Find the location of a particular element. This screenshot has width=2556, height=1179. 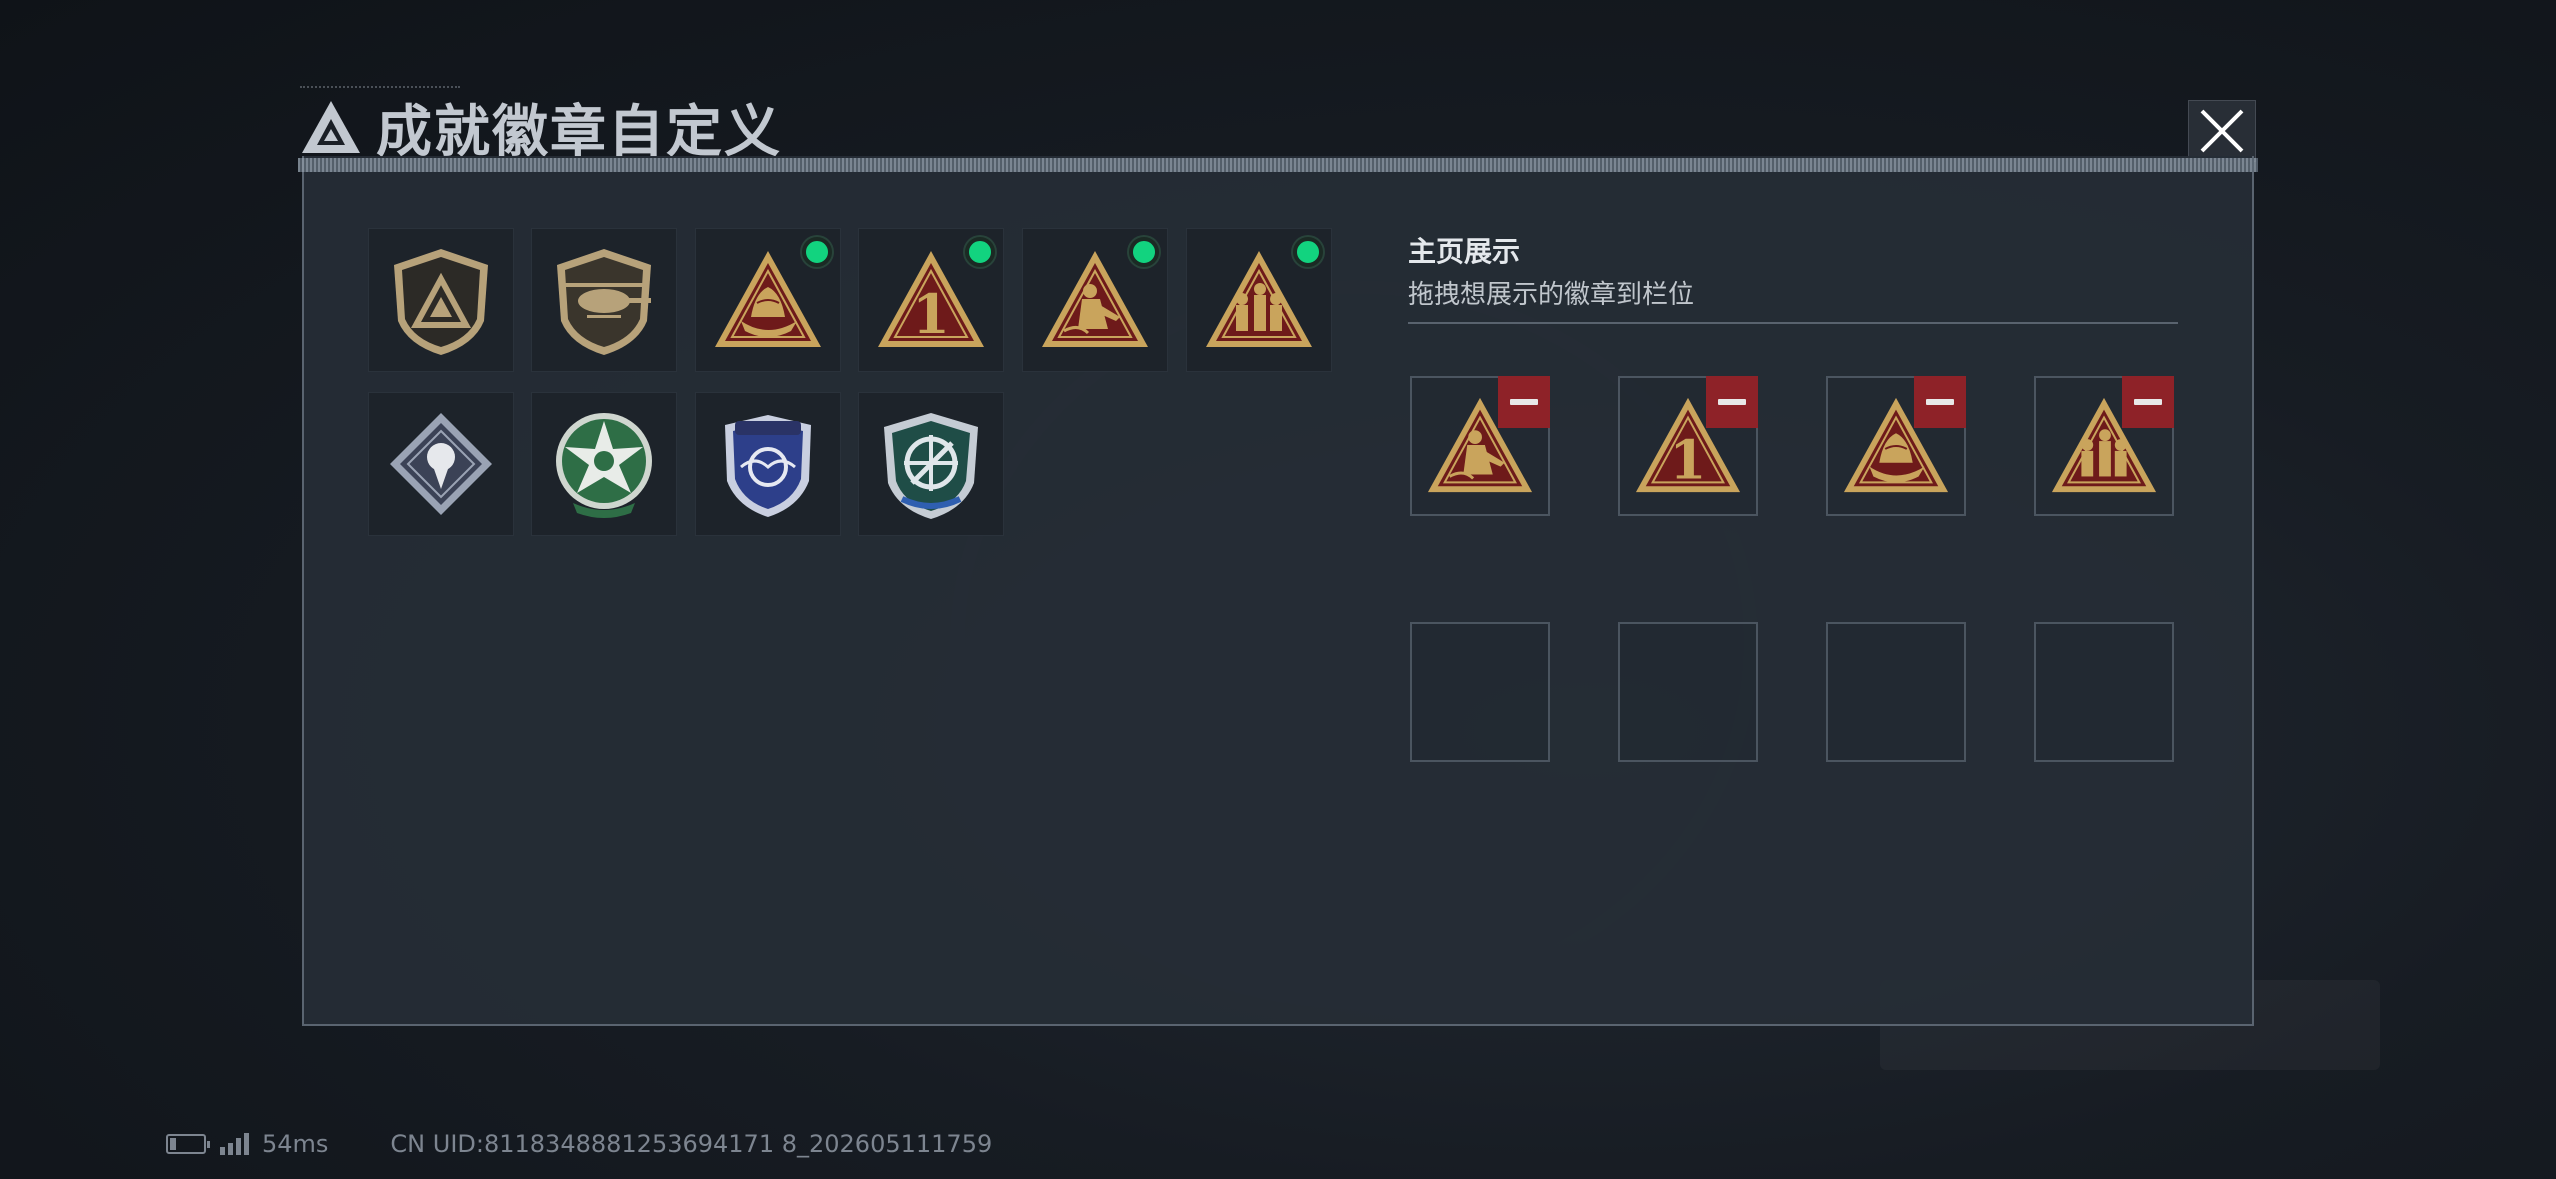

close-icon is located at coordinates (2222, 131).